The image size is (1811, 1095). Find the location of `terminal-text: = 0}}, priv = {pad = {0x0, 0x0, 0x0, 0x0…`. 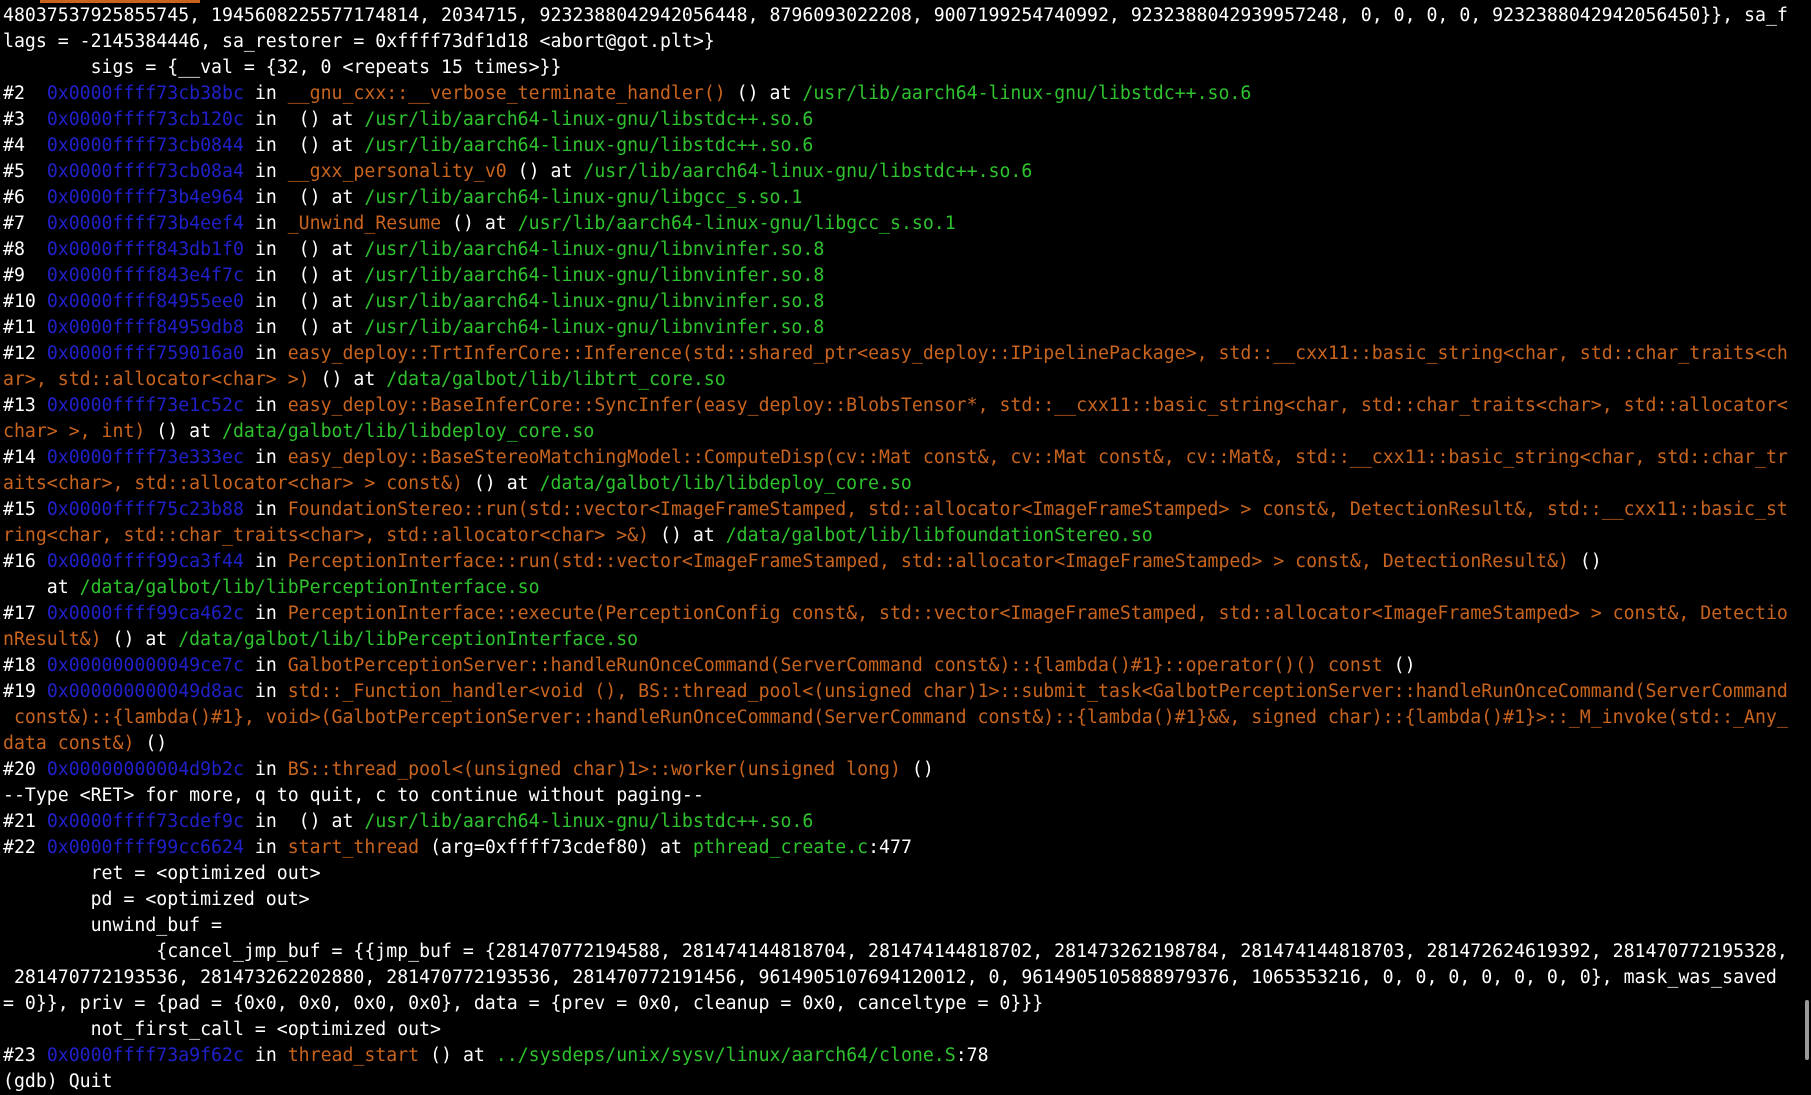

terminal-text: = 0}}, priv = {pad = {0x0, 0x0, 0x0, 0x0… is located at coordinates (523, 1003).